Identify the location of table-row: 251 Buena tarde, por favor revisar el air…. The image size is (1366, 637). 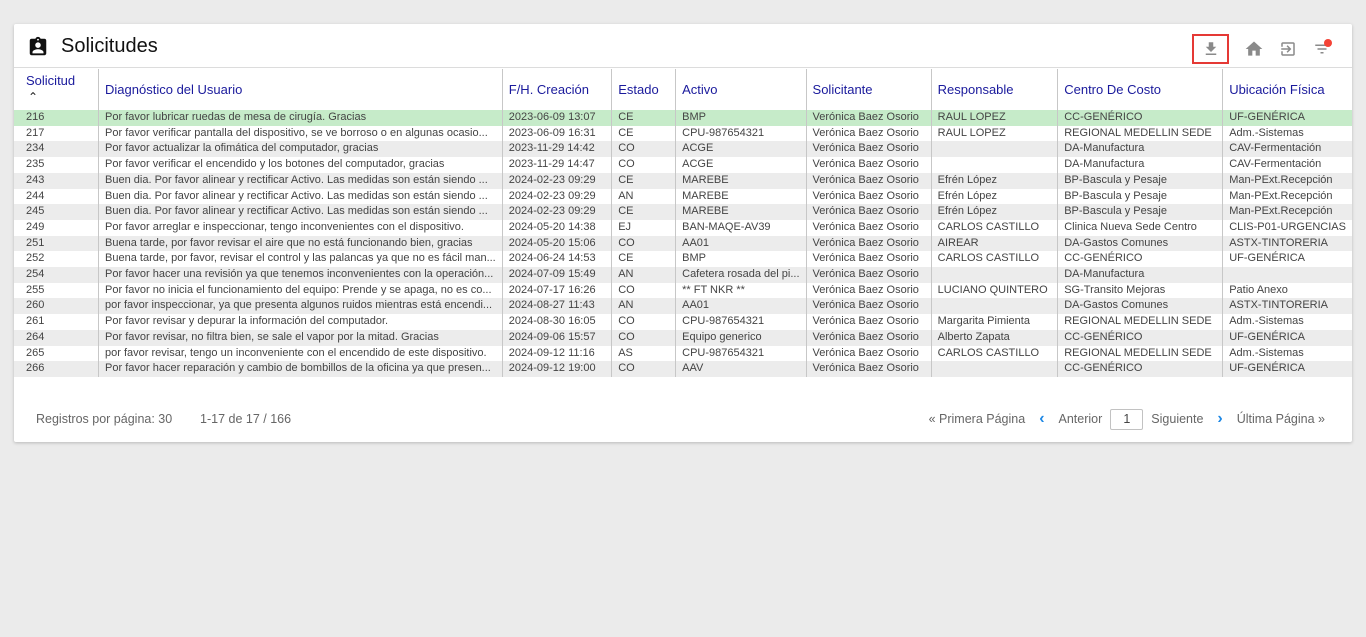
(683, 243).